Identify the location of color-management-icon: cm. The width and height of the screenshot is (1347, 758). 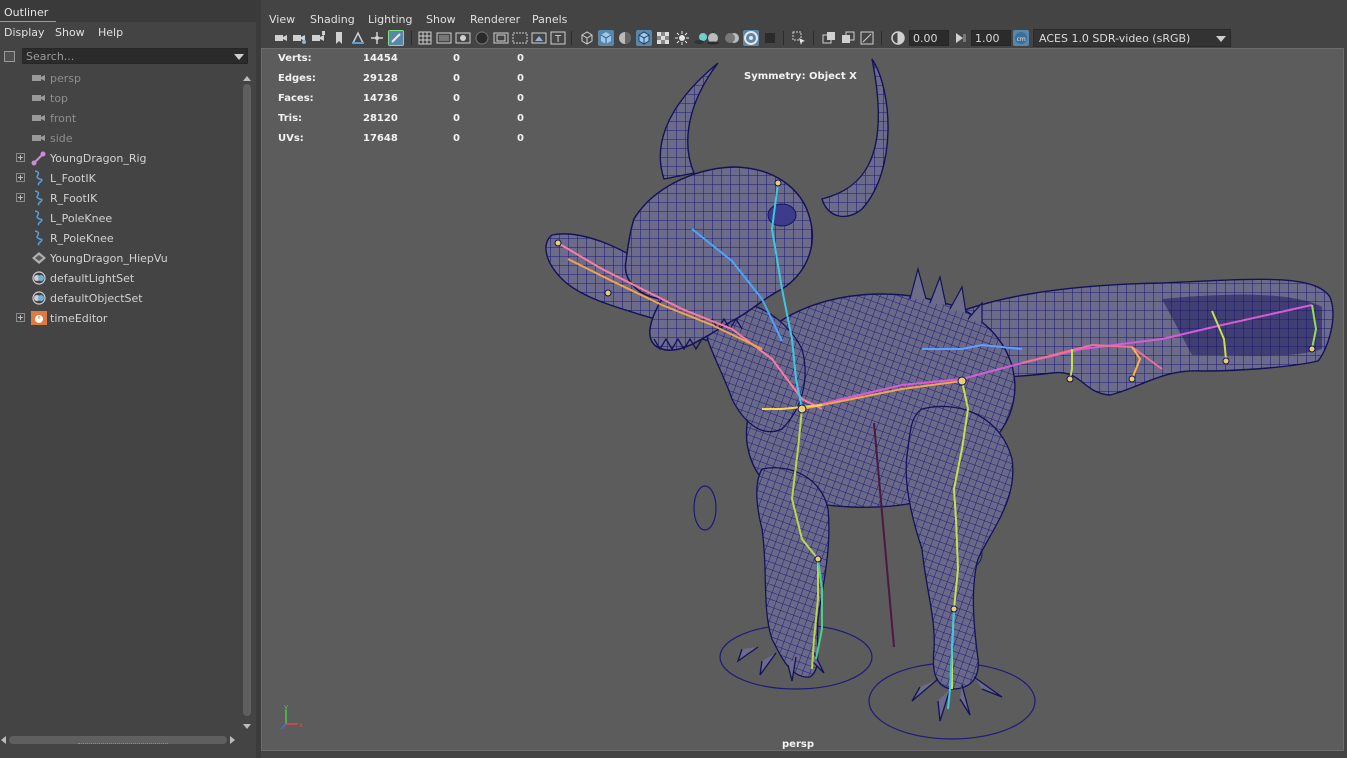
(1021, 38).